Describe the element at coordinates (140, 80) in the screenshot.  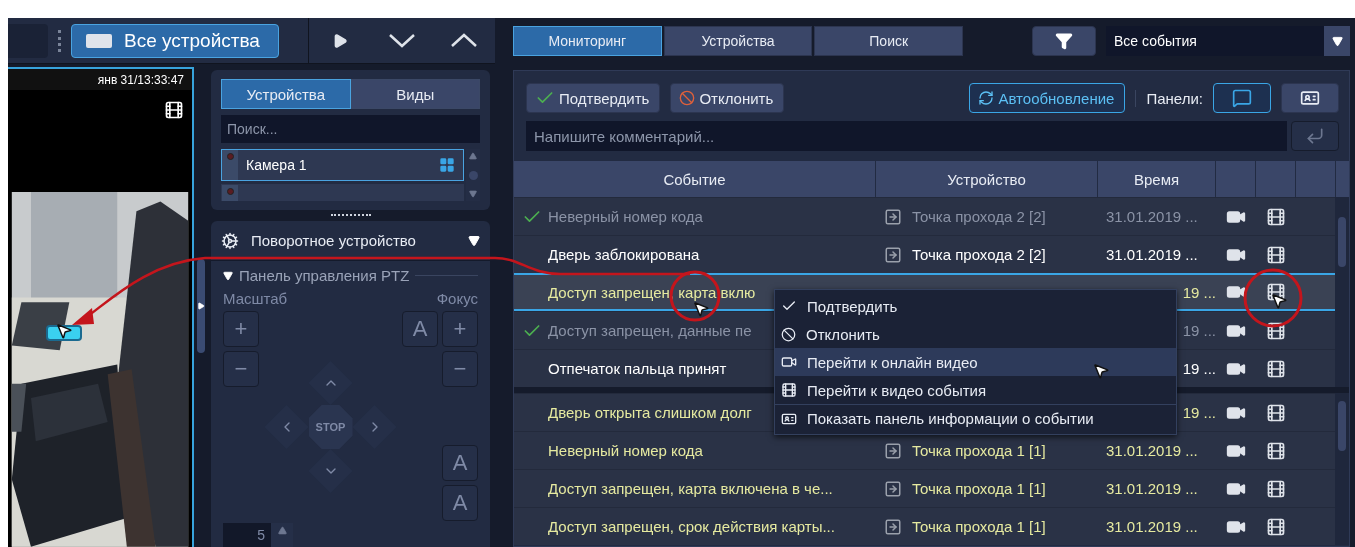
I see `timestamp: янв 31/13:33:47` at that location.